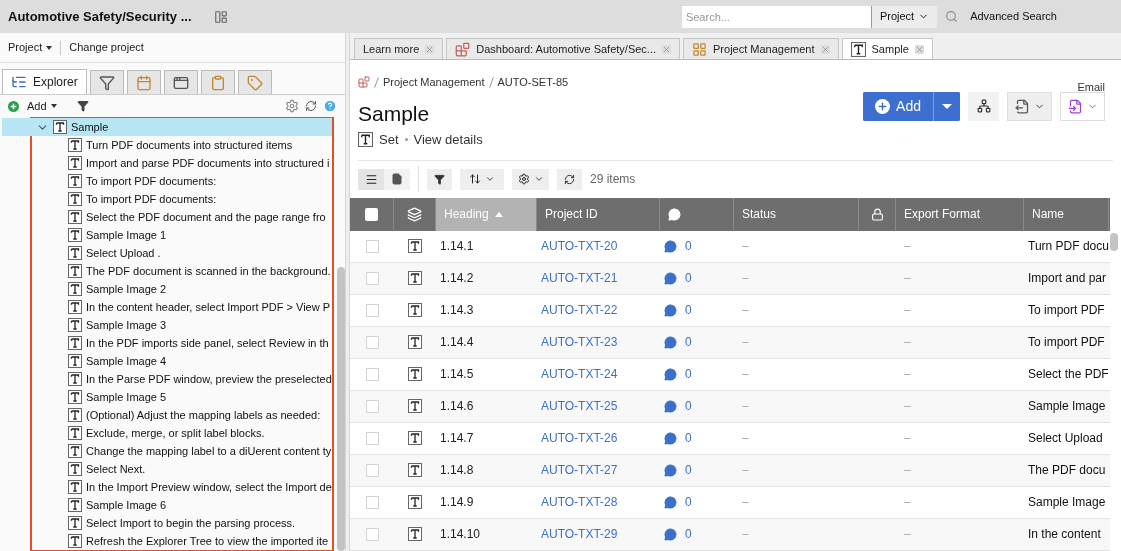  What do you see at coordinates (952, 16) in the screenshot?
I see `search-icon` at bounding box center [952, 16].